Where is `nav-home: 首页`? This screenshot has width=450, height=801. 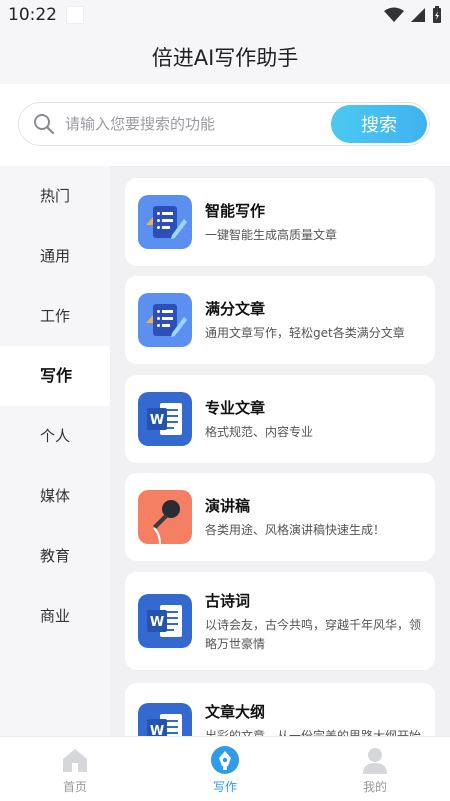
nav-home: 首页 is located at coordinates (75, 769).